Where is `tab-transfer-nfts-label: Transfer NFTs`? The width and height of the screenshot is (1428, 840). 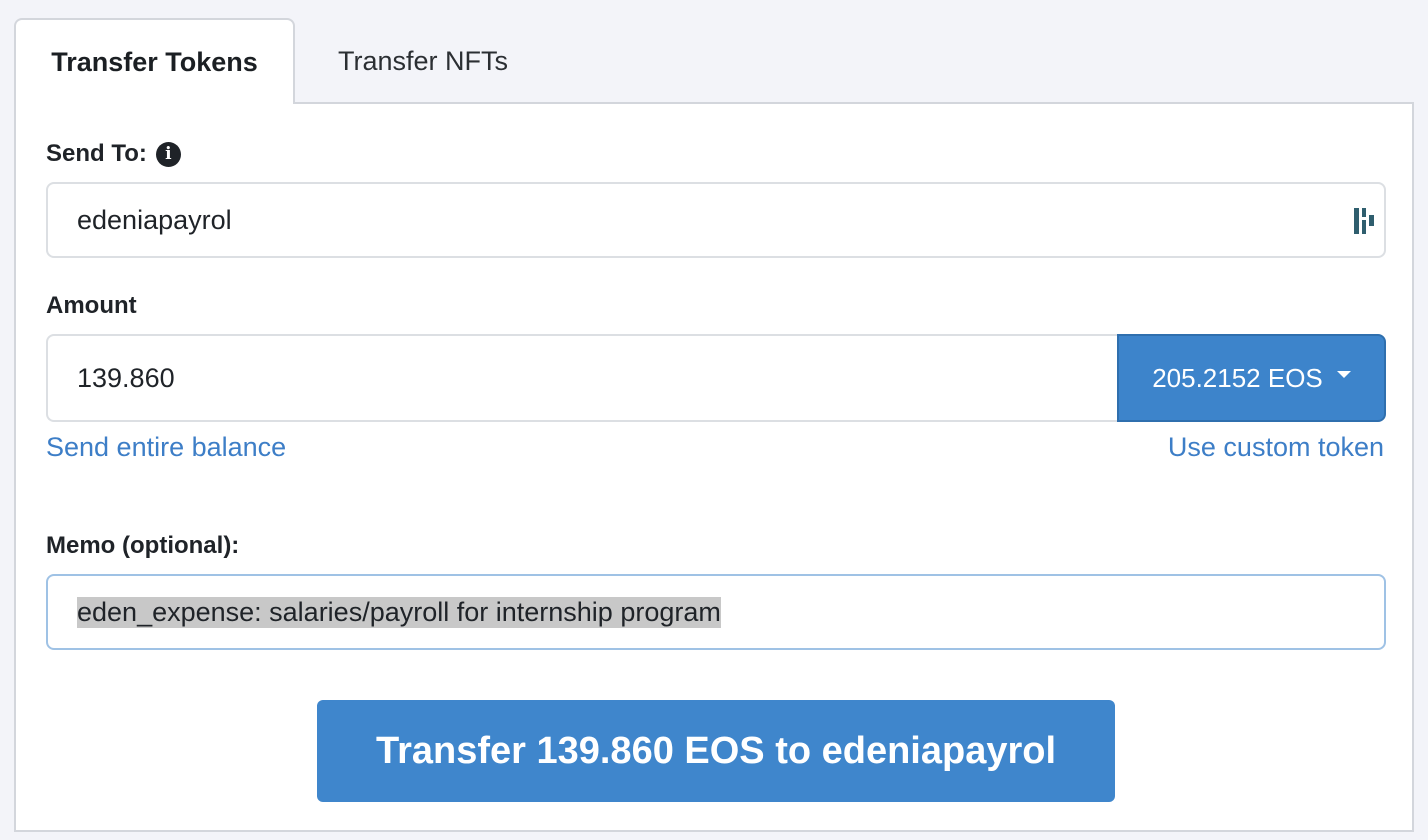
tab-transfer-nfts-label: Transfer NFTs is located at coordinates (422, 60).